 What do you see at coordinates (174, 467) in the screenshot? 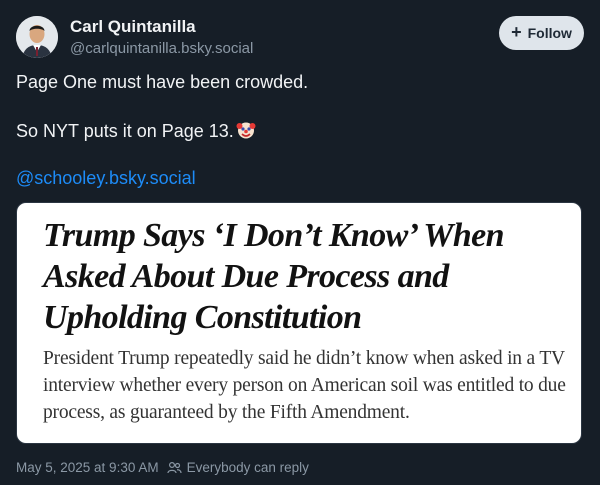
I see `people-icon` at bounding box center [174, 467].